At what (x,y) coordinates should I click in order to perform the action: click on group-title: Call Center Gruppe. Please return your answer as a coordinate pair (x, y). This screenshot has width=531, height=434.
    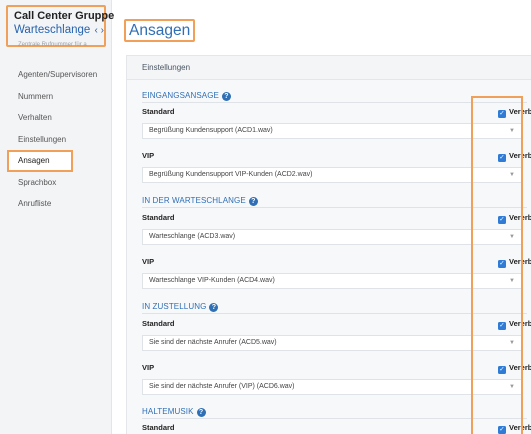
    Looking at the image, I should click on (64, 16).